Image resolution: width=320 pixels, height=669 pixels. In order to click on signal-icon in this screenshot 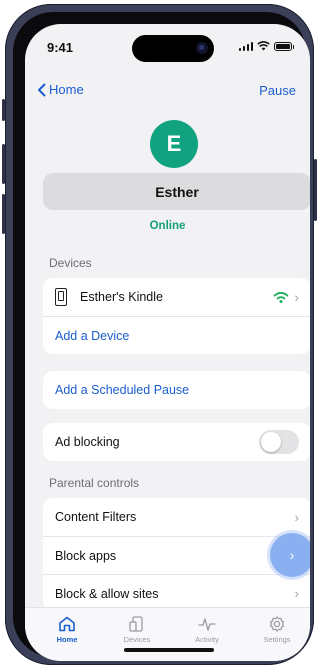, I will do `click(245, 46)`.